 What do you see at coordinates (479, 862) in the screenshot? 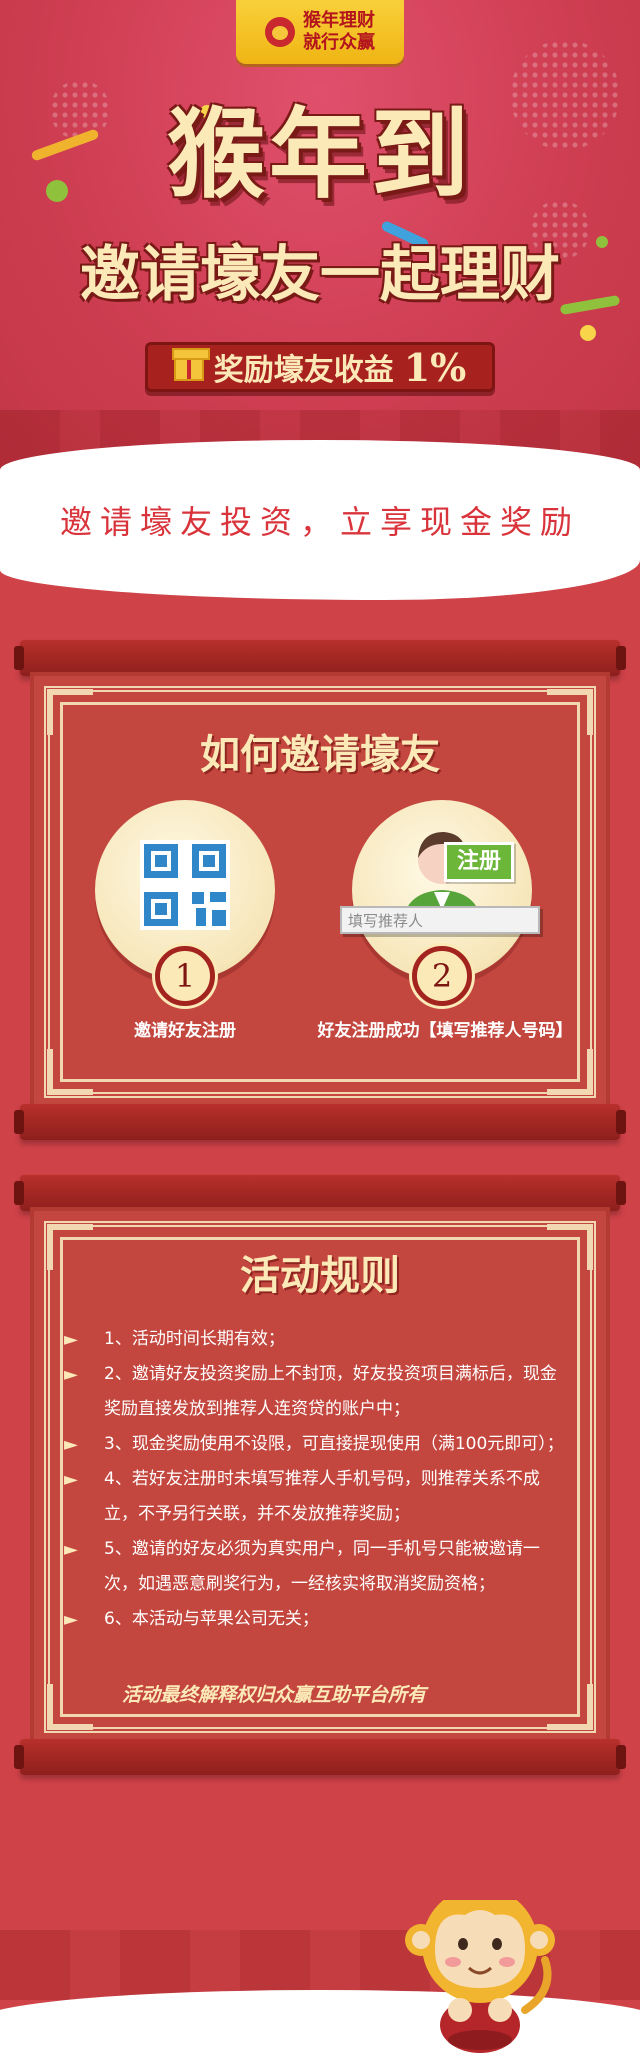
I see `register-badge: 注册` at bounding box center [479, 862].